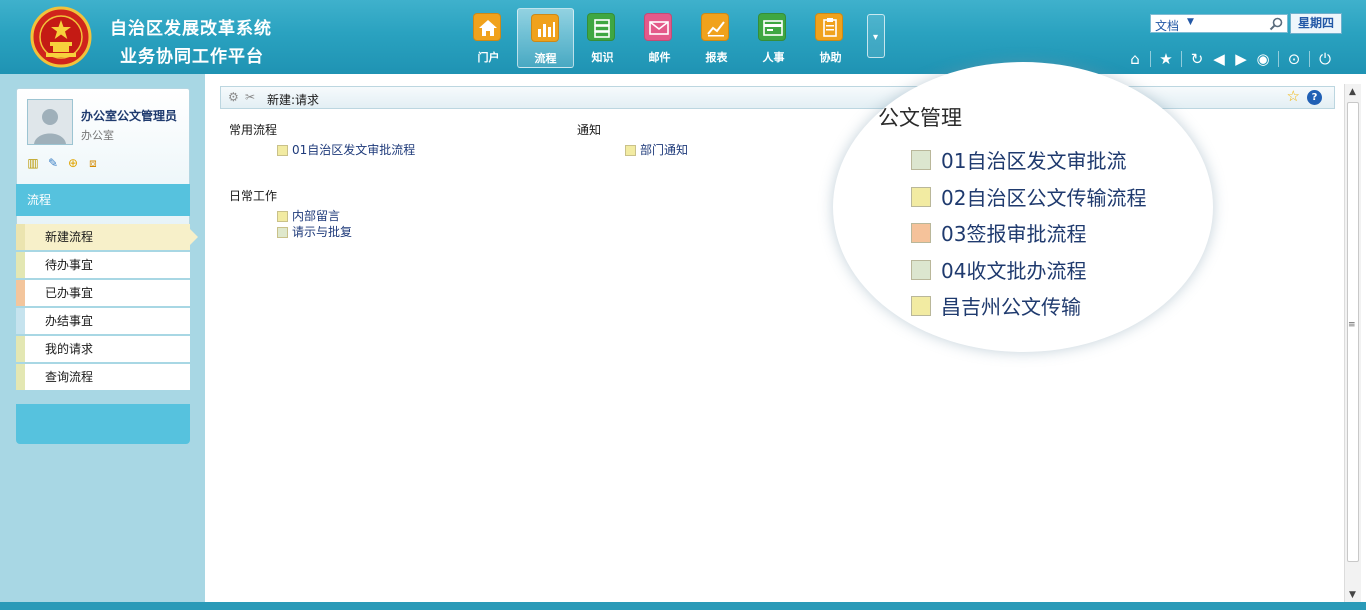 The image size is (1366, 610). Describe the element at coordinates (97, 135) in the screenshot. I see `user-department: 办公室` at that location.